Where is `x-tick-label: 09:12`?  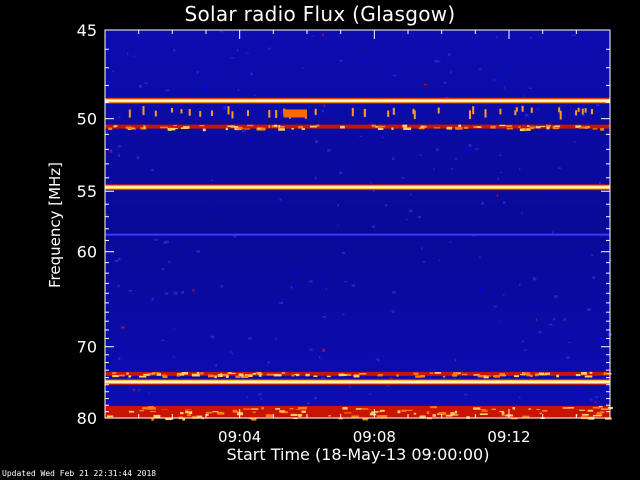
x-tick-label: 09:12 is located at coordinates (508, 437).